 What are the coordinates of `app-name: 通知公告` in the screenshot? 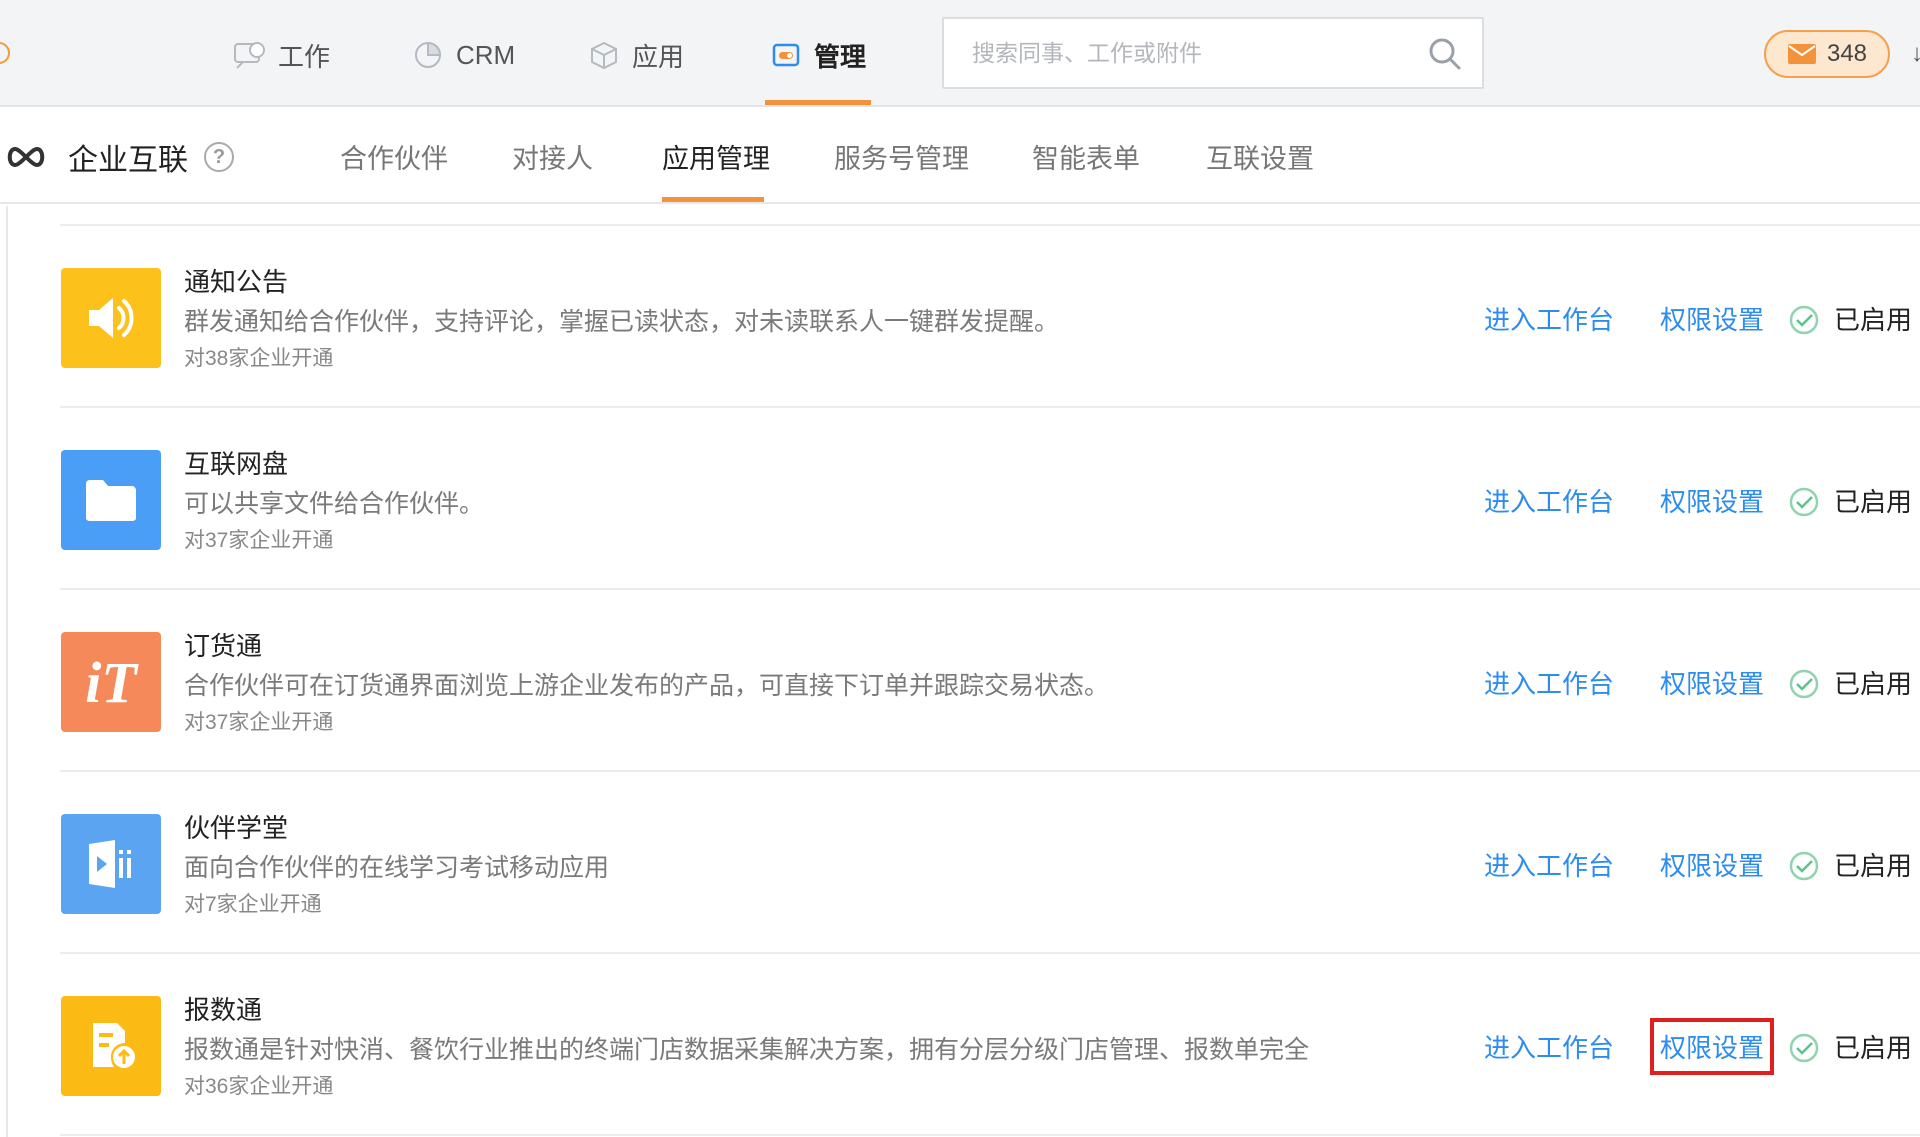 It's located at (236, 282).